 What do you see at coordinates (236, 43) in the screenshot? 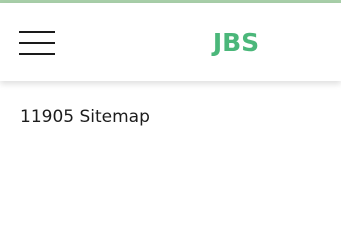
I see `site-logo: JBS` at bounding box center [236, 43].